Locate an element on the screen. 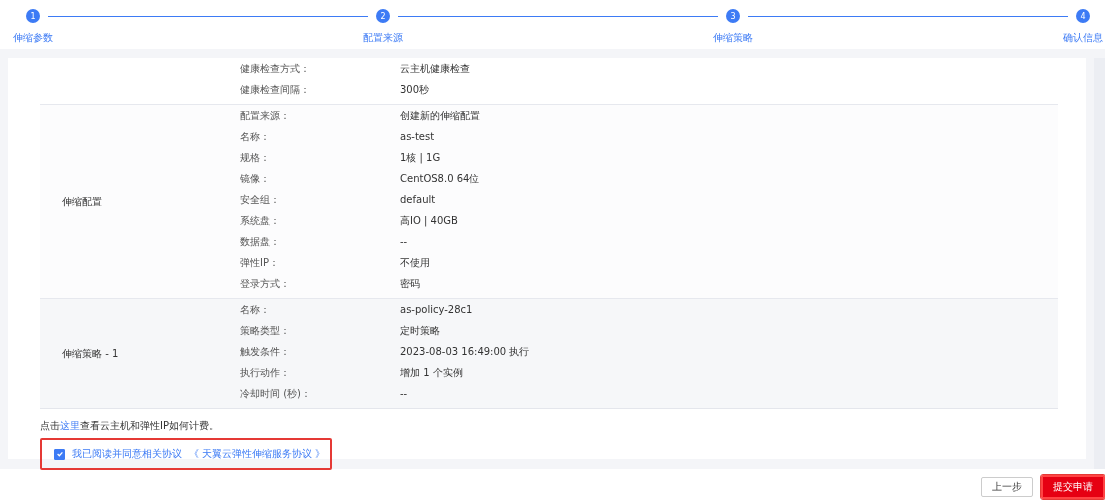 The width and height of the screenshot is (1105, 504). field-value: 高IO | 40GB is located at coordinates (429, 220).